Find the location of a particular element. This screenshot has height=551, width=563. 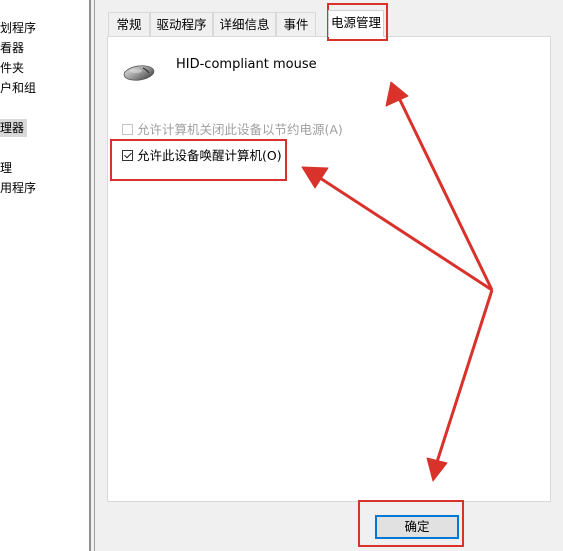

tree-item: 件夹 is located at coordinates (12, 68).